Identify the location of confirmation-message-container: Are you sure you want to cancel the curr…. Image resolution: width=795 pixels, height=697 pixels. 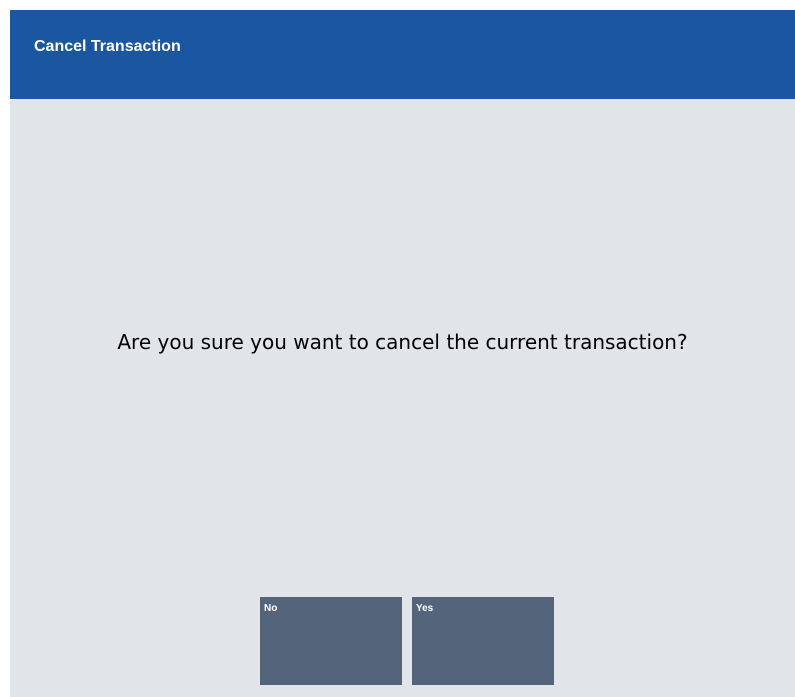
(402, 342).